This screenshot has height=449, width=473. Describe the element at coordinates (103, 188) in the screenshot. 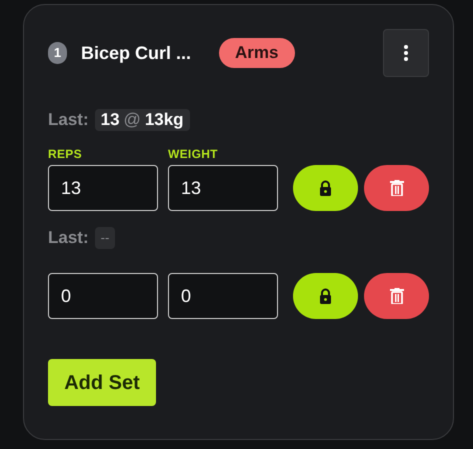

I see `reps-input: 13` at that location.